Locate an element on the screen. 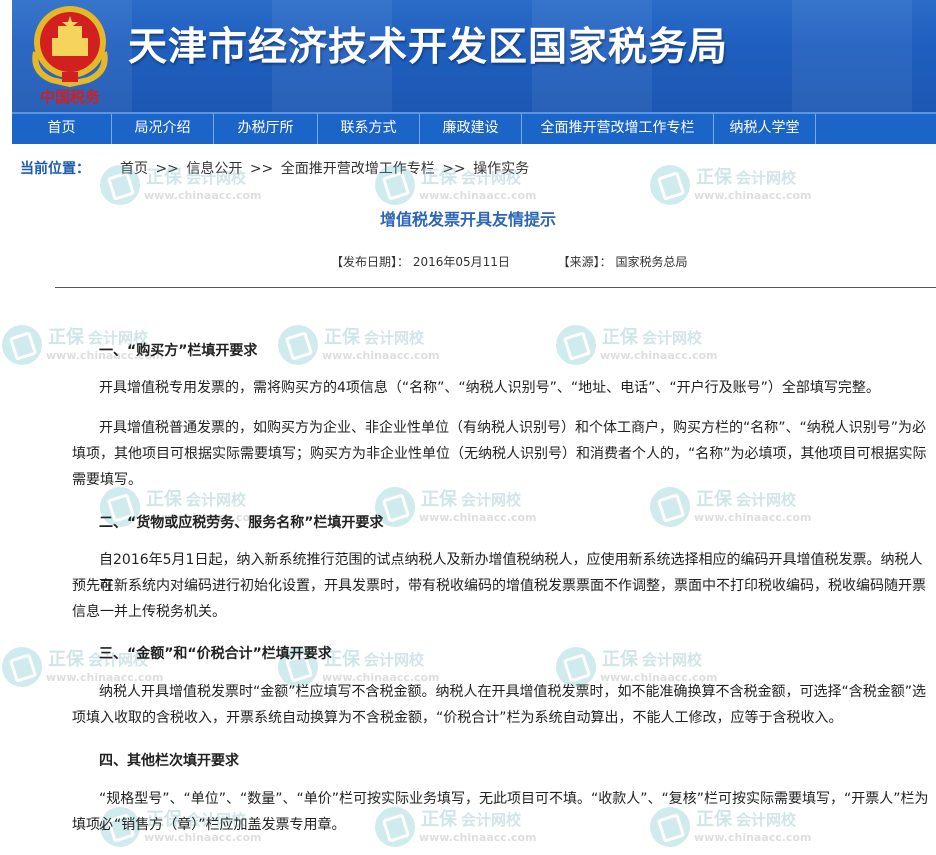 This screenshot has width=936, height=855. section-heading-4: 四、其他栏次填开要求 is located at coordinates (169, 761).